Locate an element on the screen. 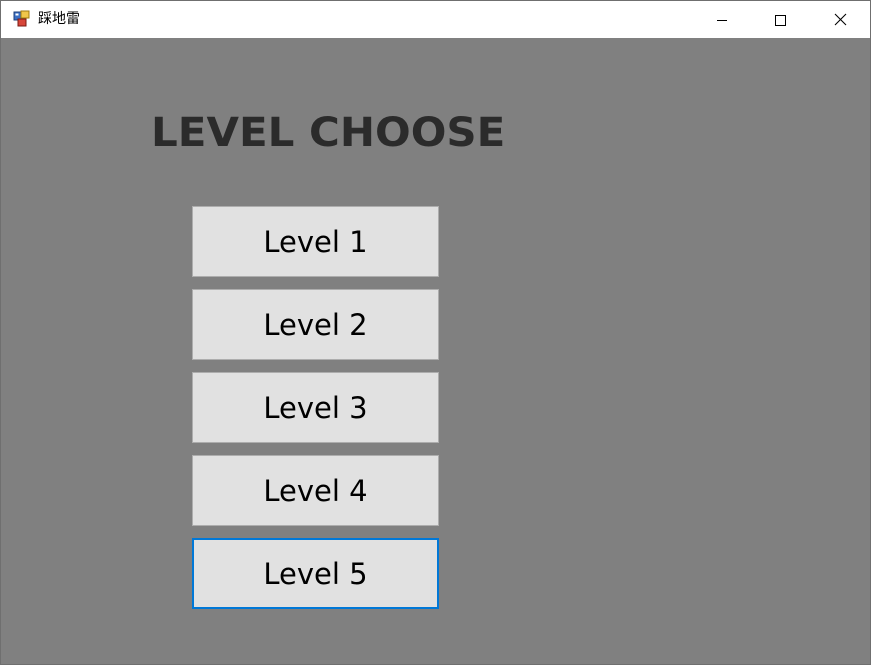 The width and height of the screenshot is (871, 665). maximize-icon is located at coordinates (780, 20).